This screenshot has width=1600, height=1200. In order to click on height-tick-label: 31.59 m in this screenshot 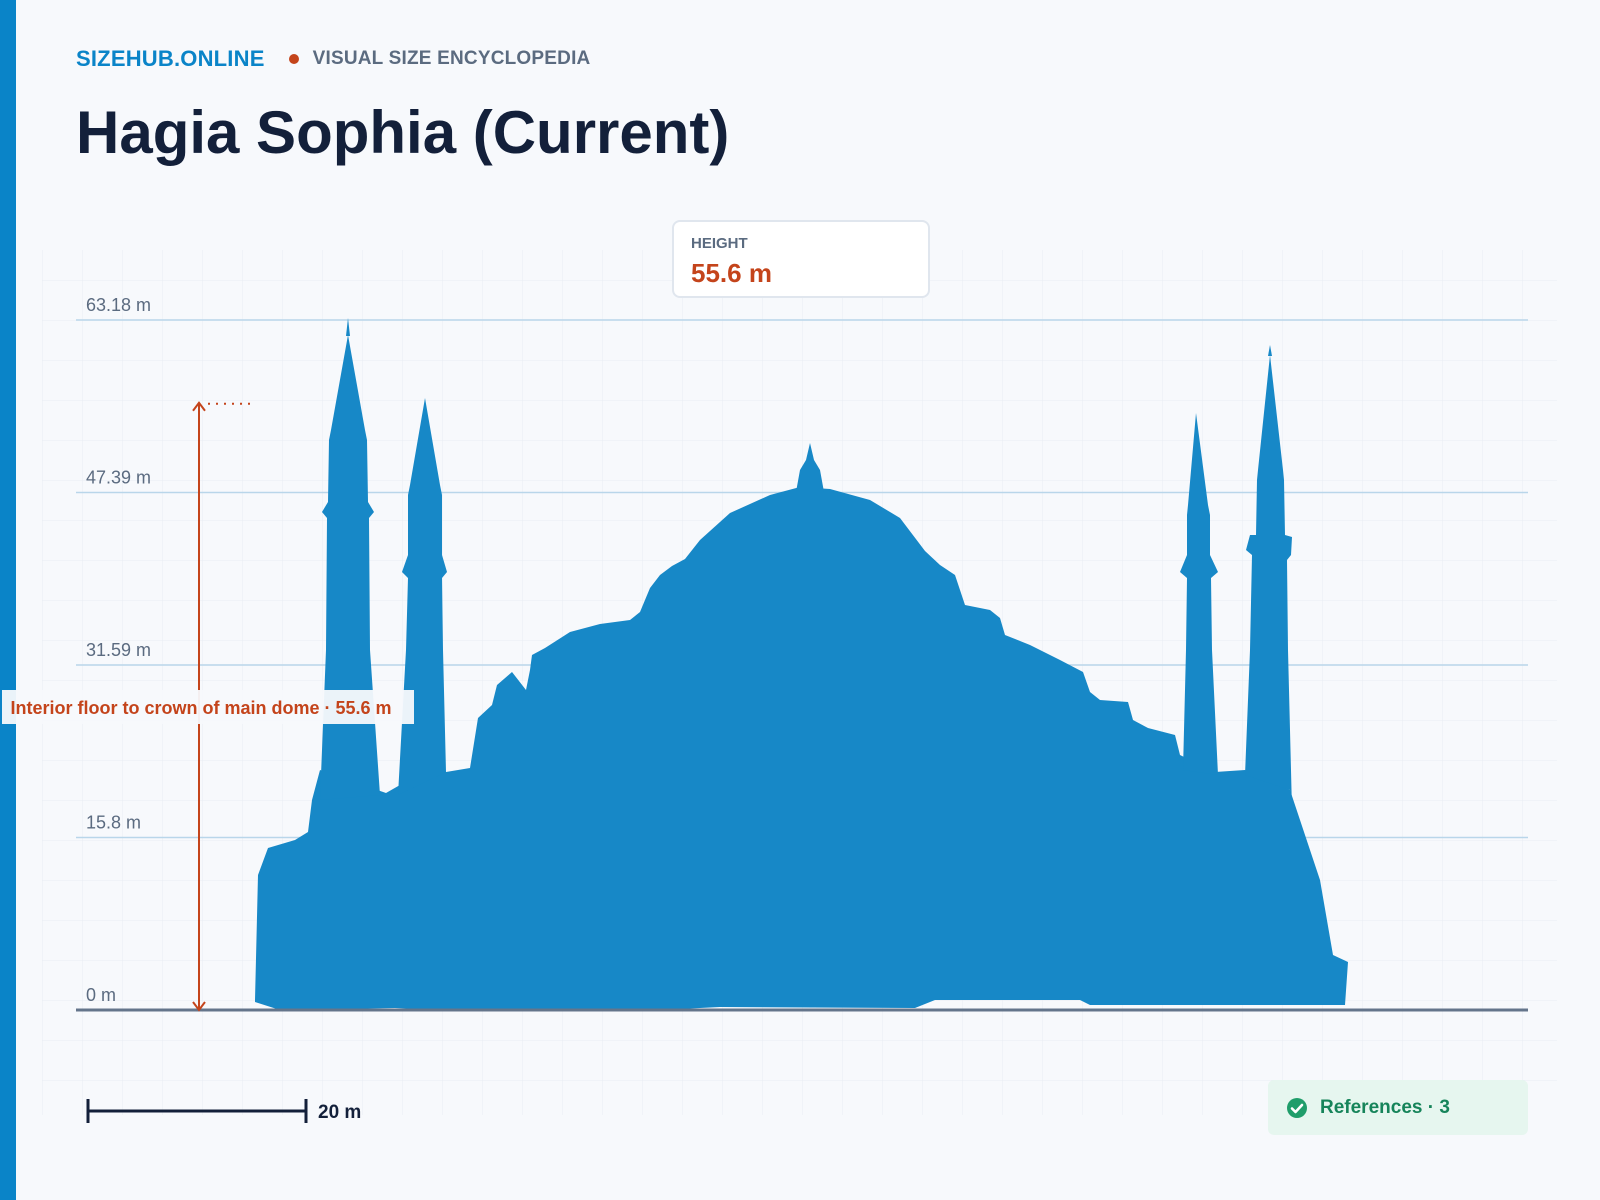, I will do `click(118, 650)`.